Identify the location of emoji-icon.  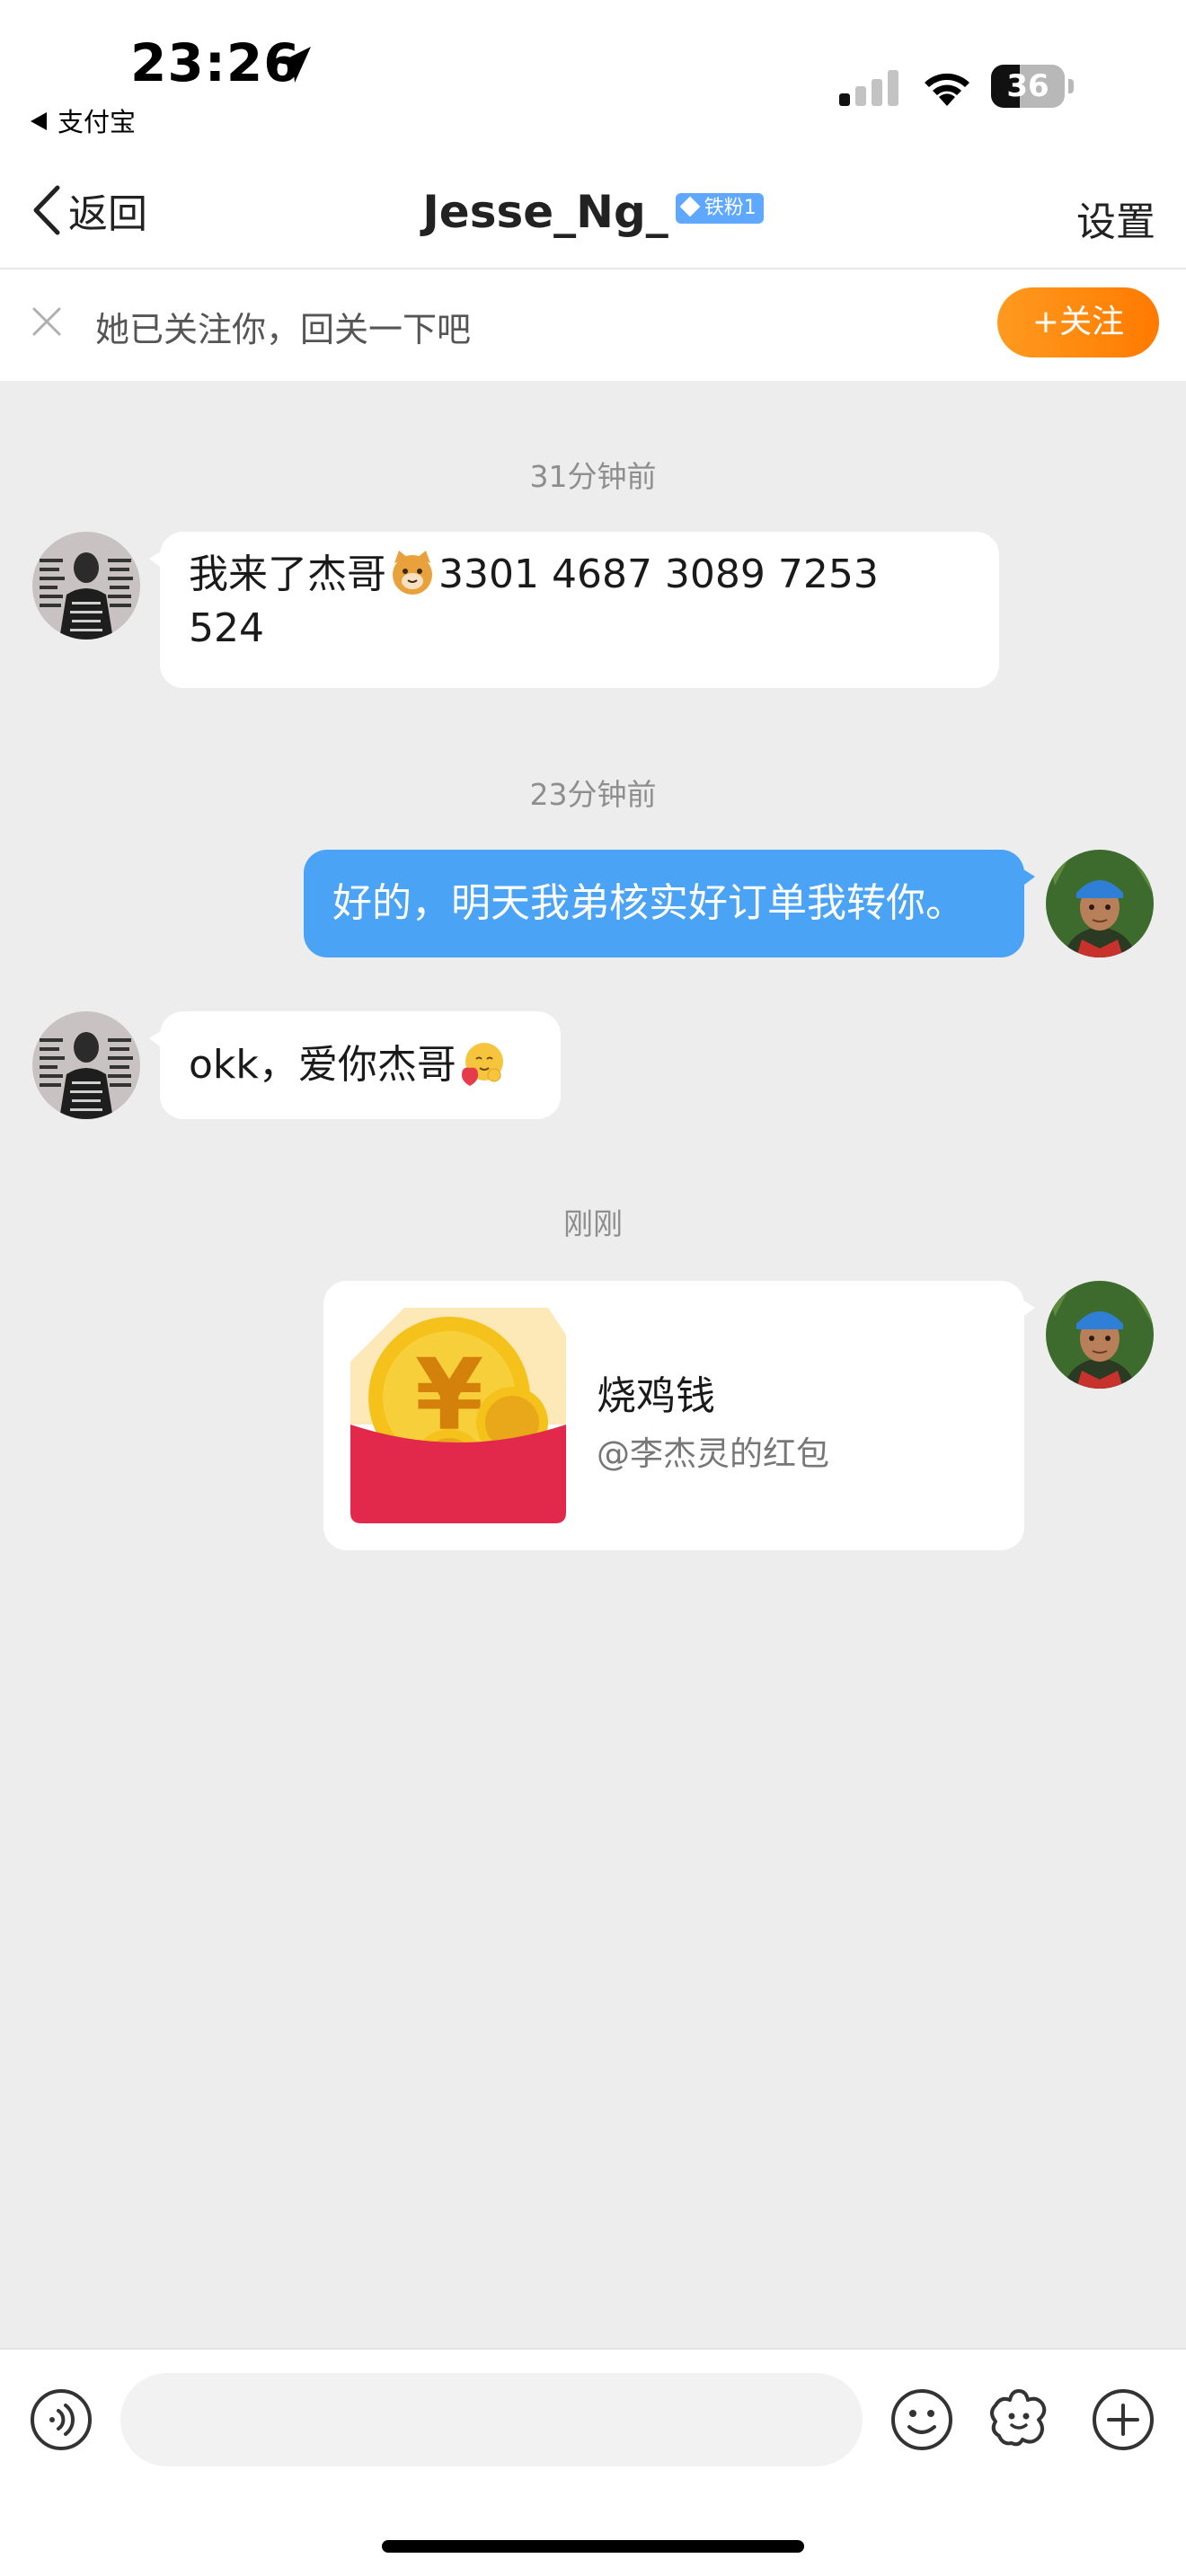
(922, 2419).